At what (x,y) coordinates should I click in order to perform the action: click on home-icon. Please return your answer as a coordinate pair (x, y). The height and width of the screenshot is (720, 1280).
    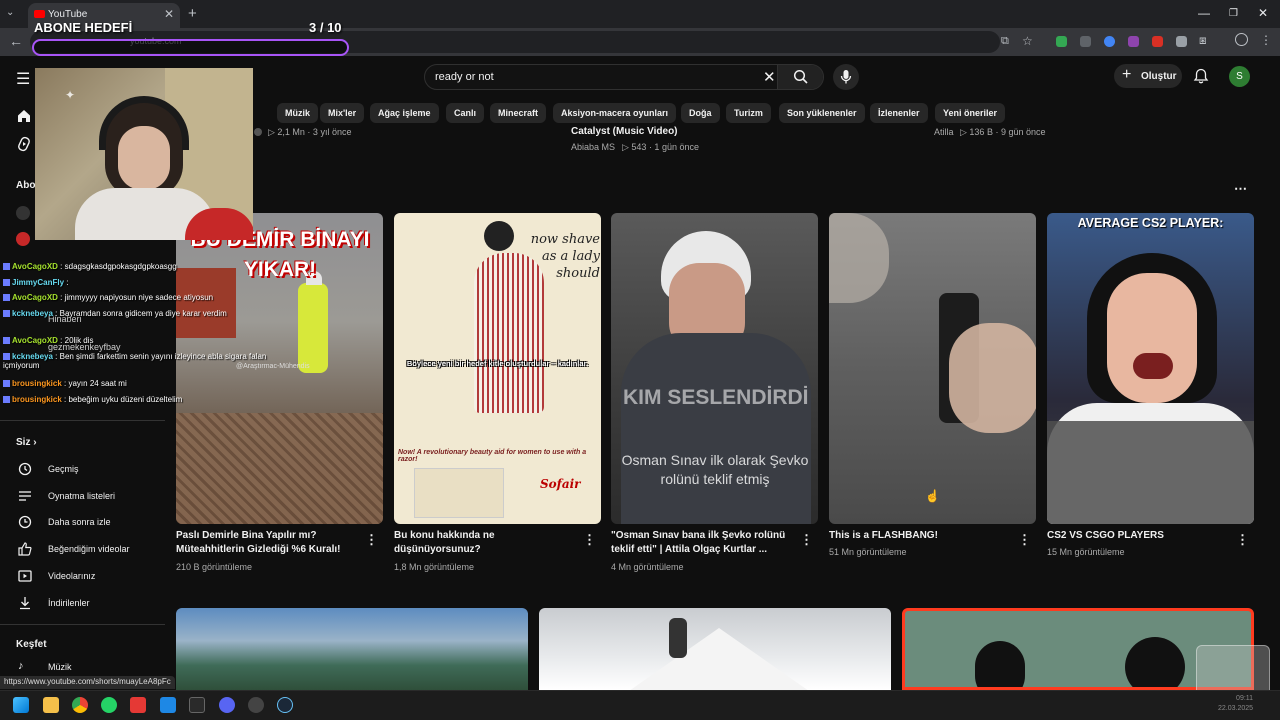
    Looking at the image, I should click on (24, 118).